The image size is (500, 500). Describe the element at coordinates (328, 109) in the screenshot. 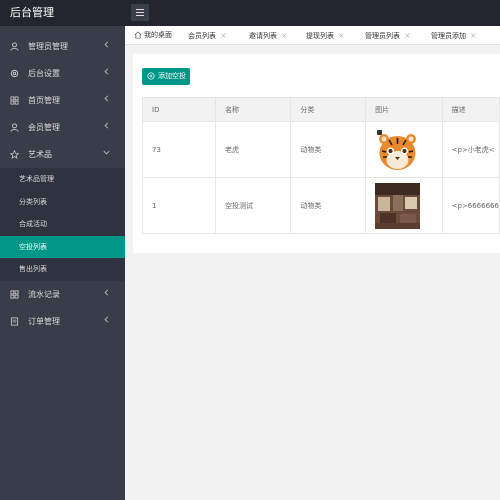

I see `column-header-category: 分类` at that location.